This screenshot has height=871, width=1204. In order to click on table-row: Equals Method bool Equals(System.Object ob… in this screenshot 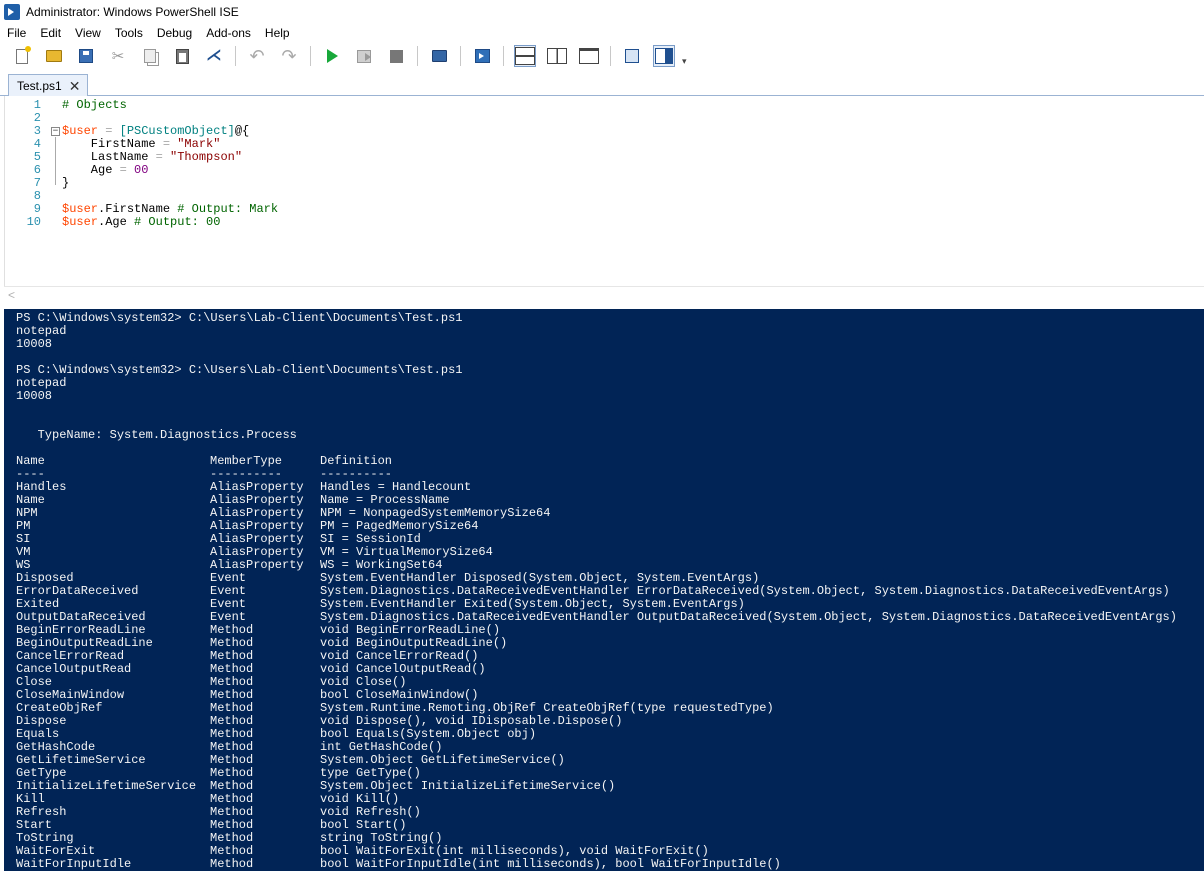, I will do `click(604, 734)`.